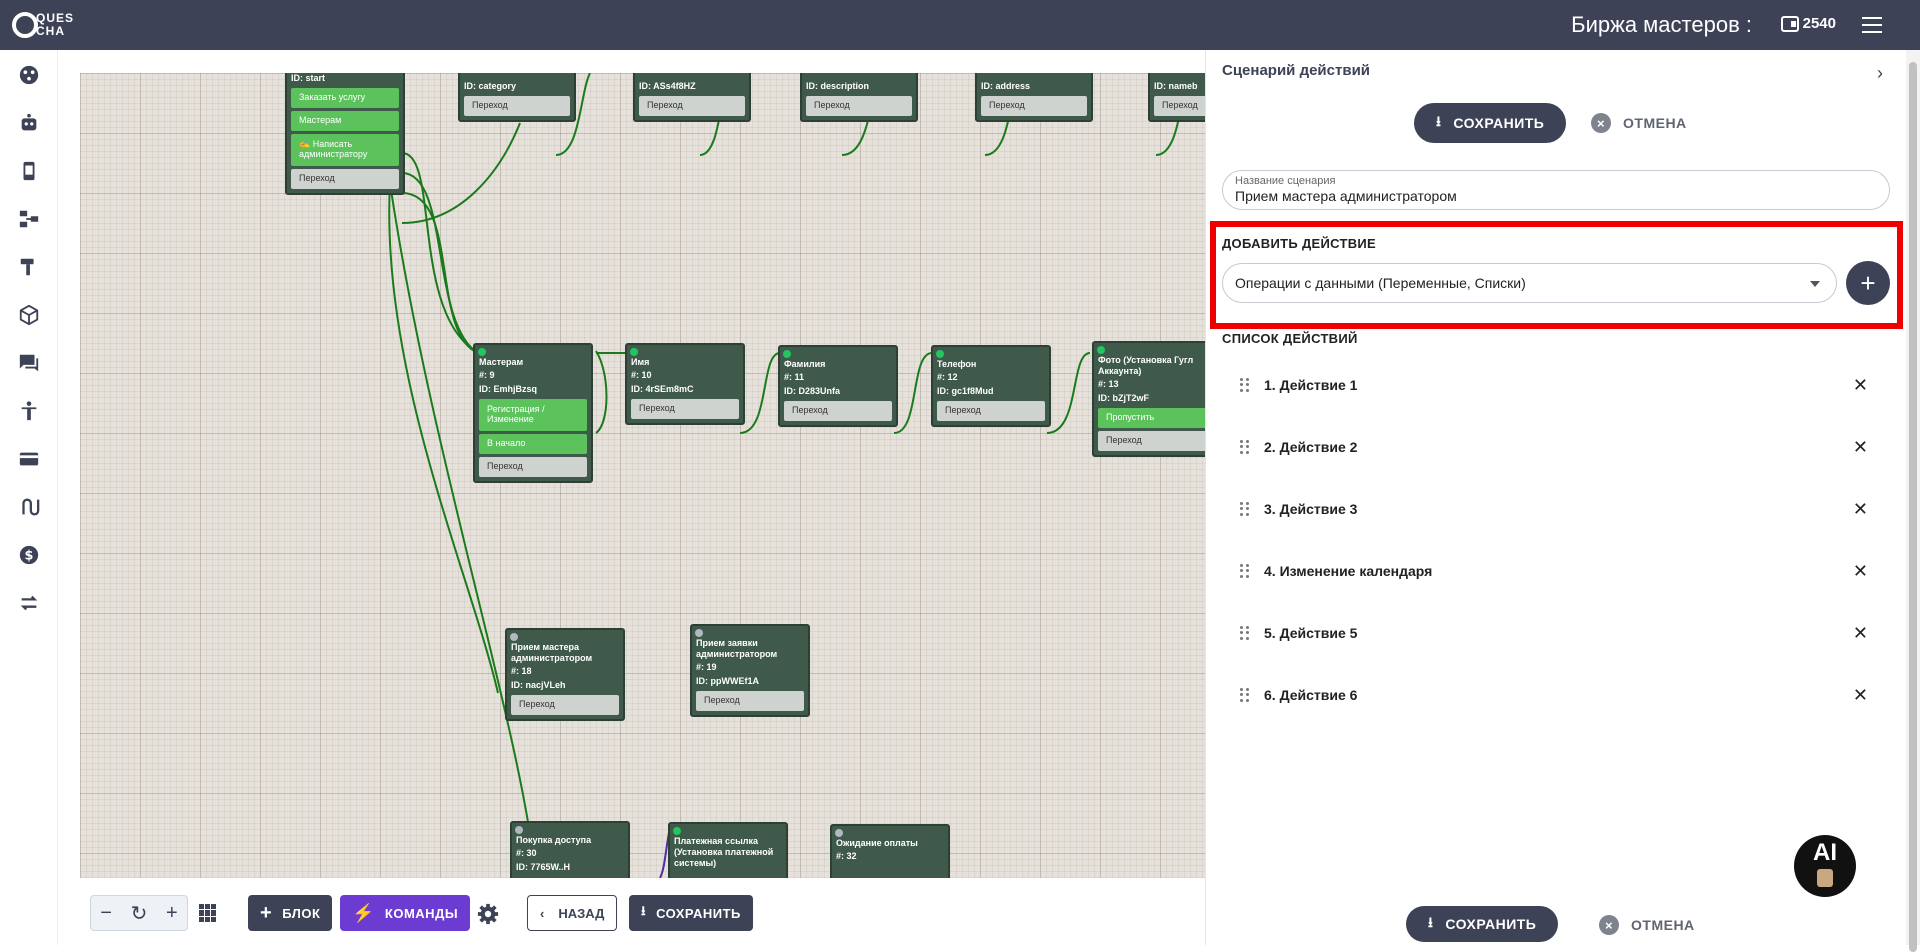 The height and width of the screenshot is (952, 1920). What do you see at coordinates (29, 267) in the screenshot?
I see `hammer-icon` at bounding box center [29, 267].